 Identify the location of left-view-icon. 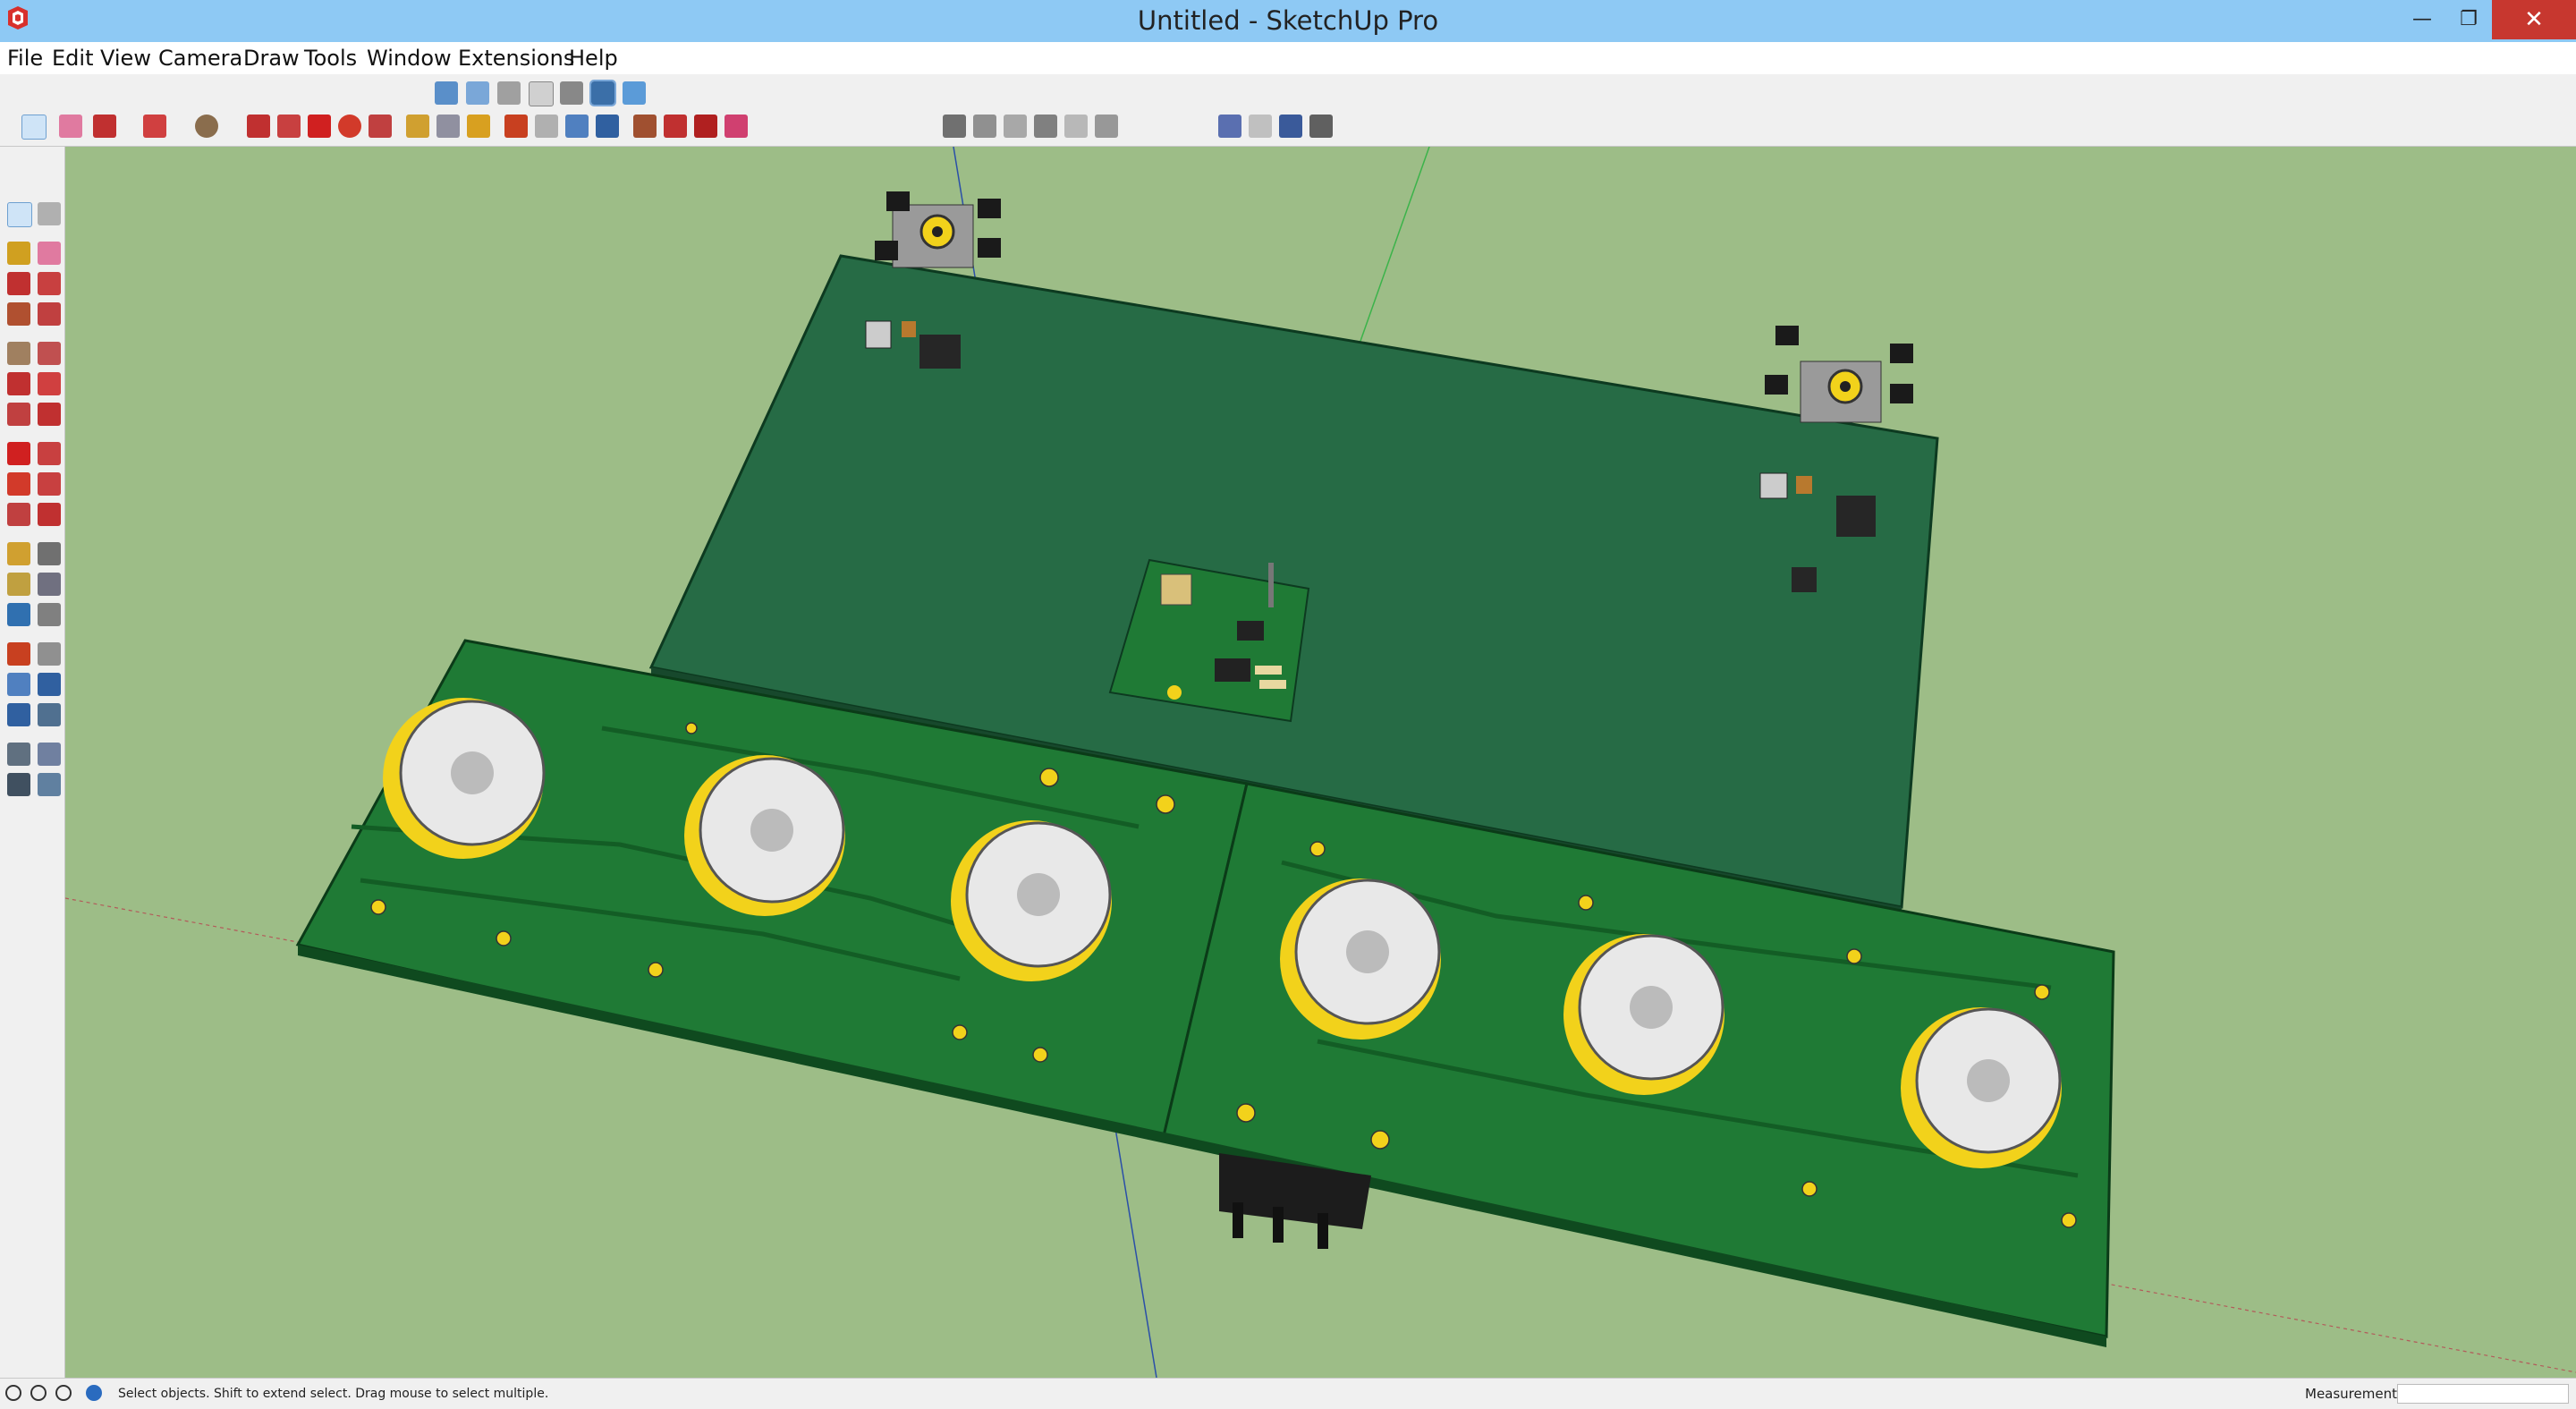
(602, 93).